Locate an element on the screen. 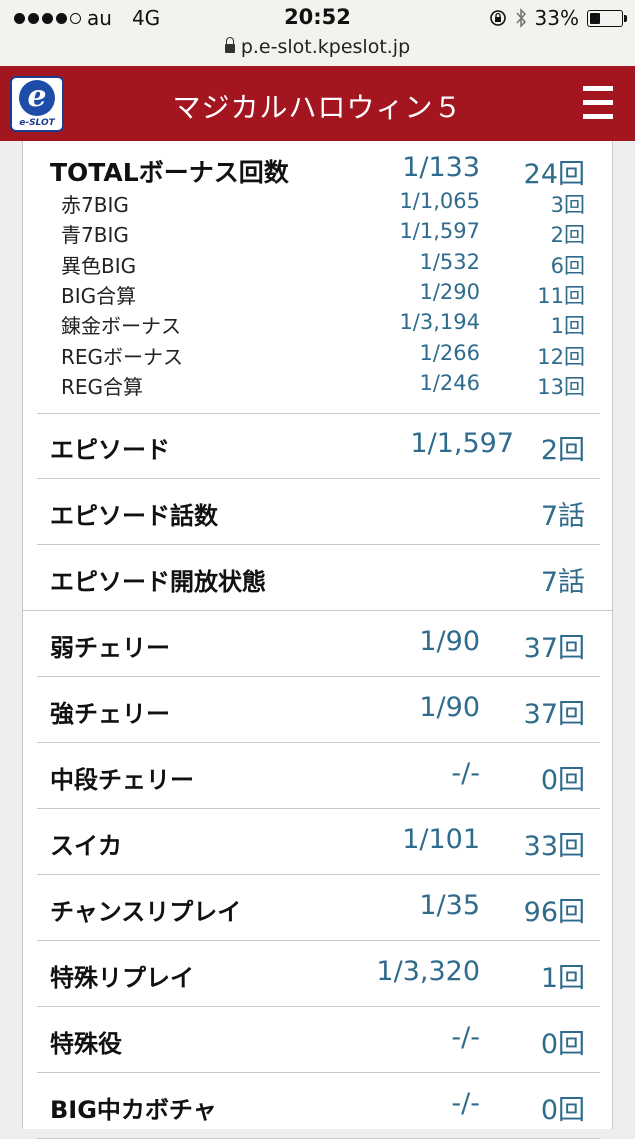 The width and height of the screenshot is (635, 1139). row-count: 2回 is located at coordinates (562, 450).